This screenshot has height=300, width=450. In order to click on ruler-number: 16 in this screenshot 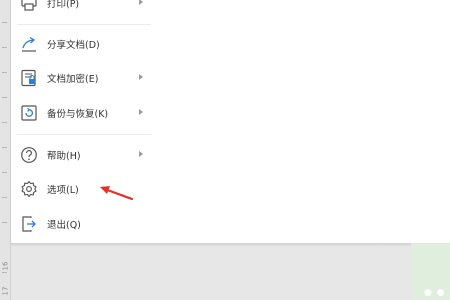, I will do `click(5, 266)`.